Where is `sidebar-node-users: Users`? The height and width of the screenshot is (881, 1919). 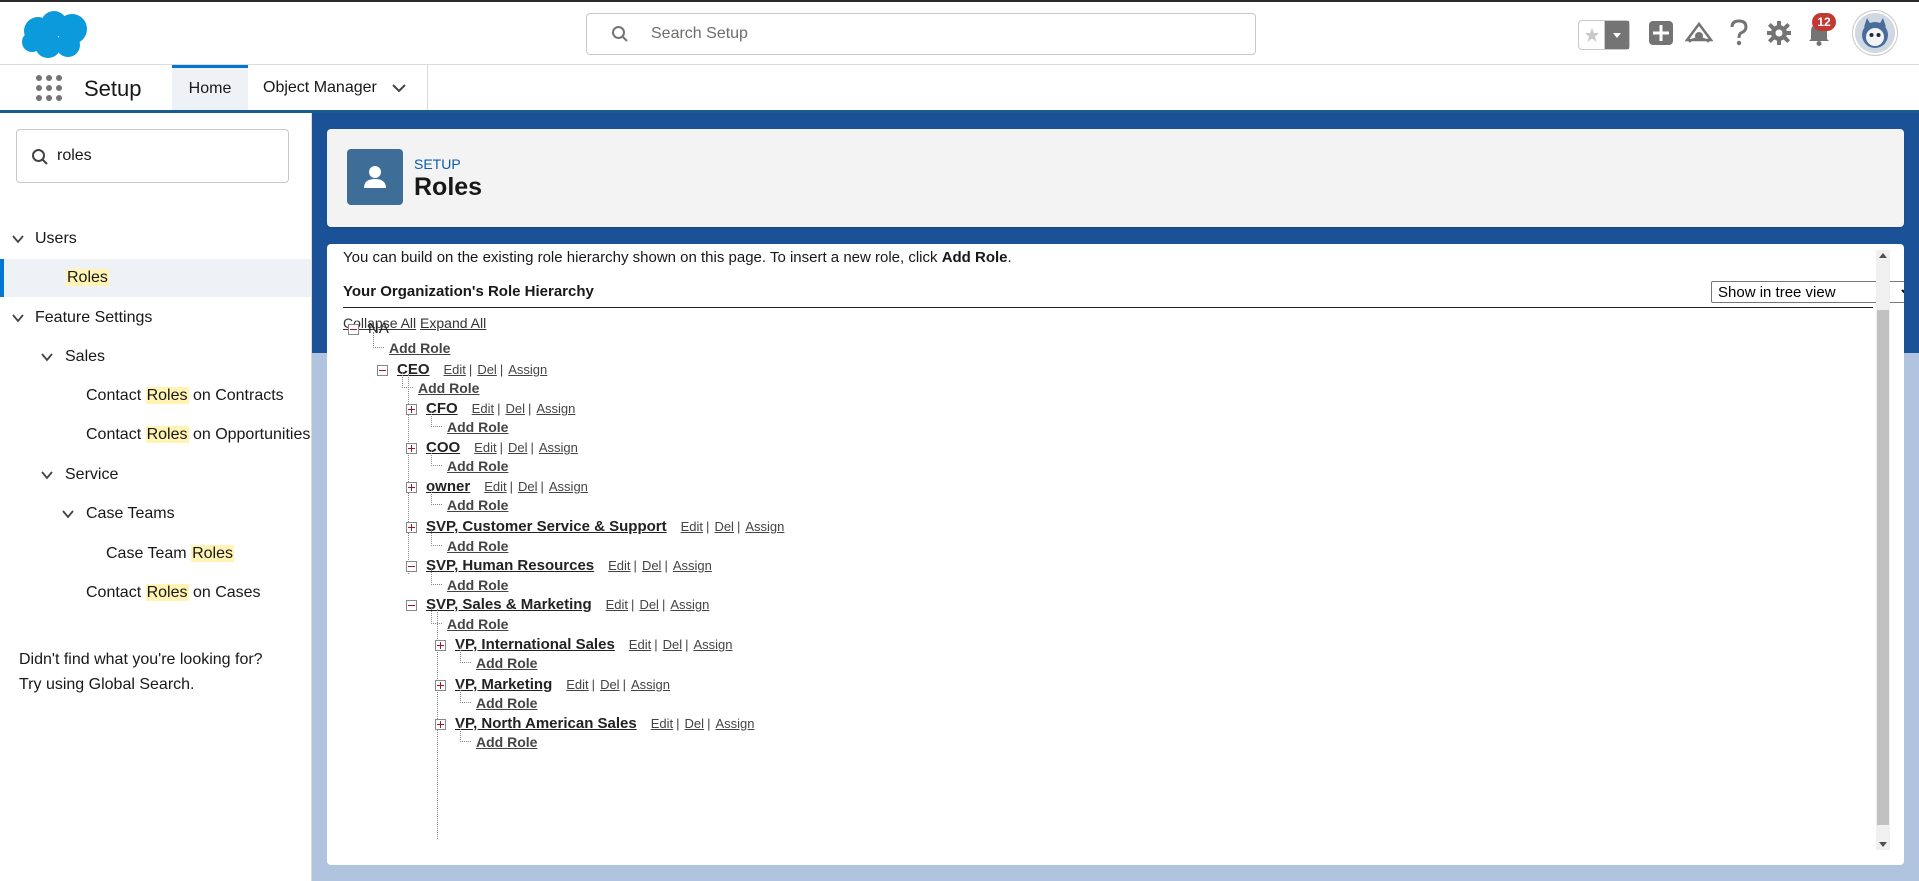
sidebar-node-users: Users is located at coordinates (155, 239).